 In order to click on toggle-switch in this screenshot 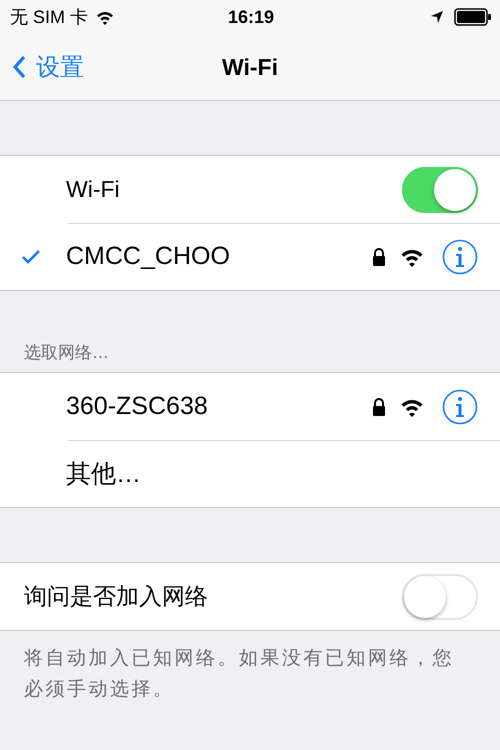, I will do `click(440, 189)`.